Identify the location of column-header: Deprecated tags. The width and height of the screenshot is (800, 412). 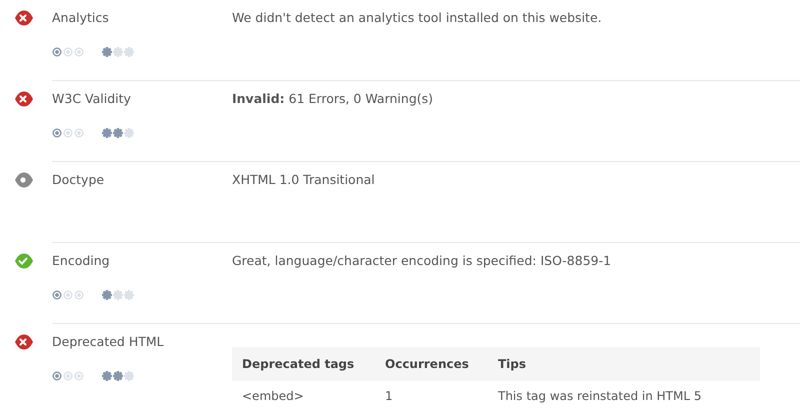
(303, 364).